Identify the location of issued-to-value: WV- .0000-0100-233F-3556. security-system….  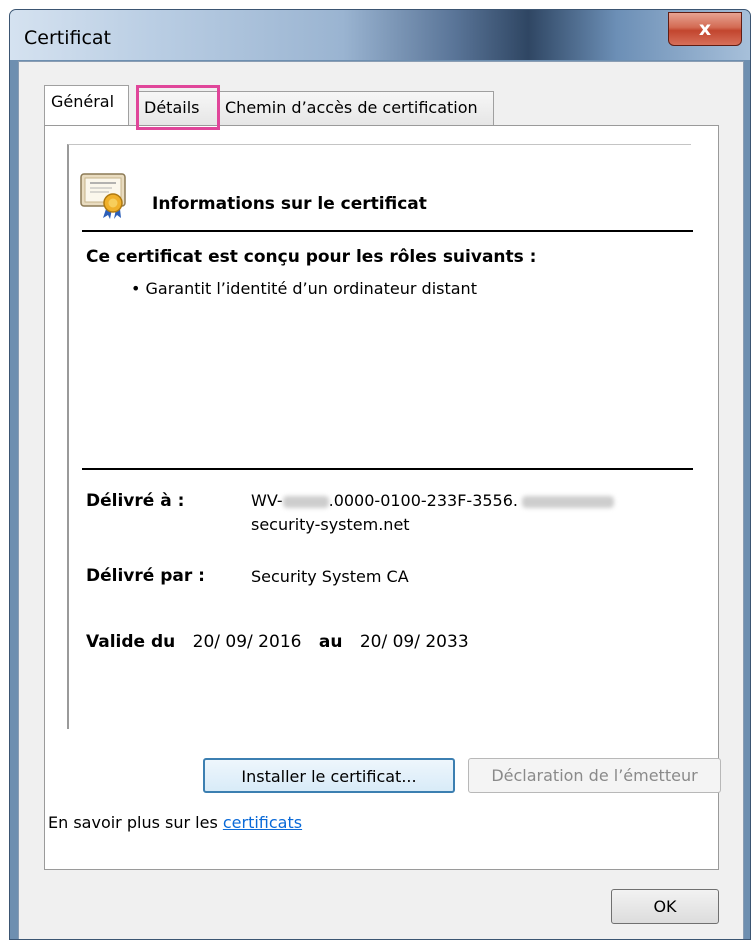
(432, 513).